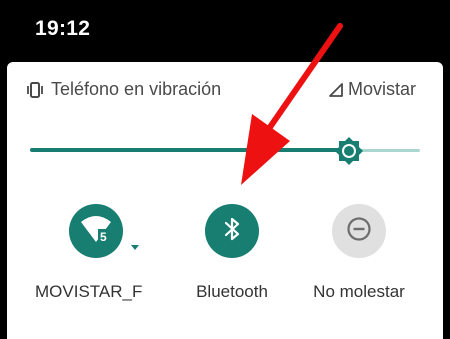 The image size is (450, 339). I want to click on ringer-mode-label: Teléfono en vibración, so click(136, 89).